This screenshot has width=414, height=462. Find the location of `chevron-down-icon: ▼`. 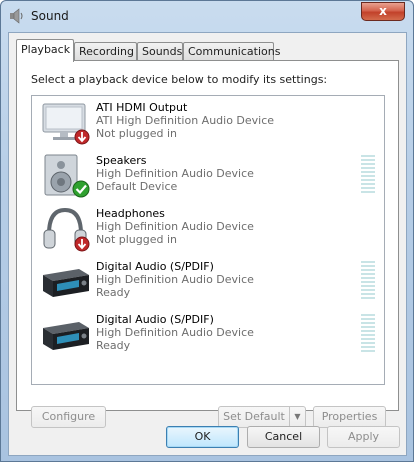

chevron-down-icon: ▼ is located at coordinates (297, 417).